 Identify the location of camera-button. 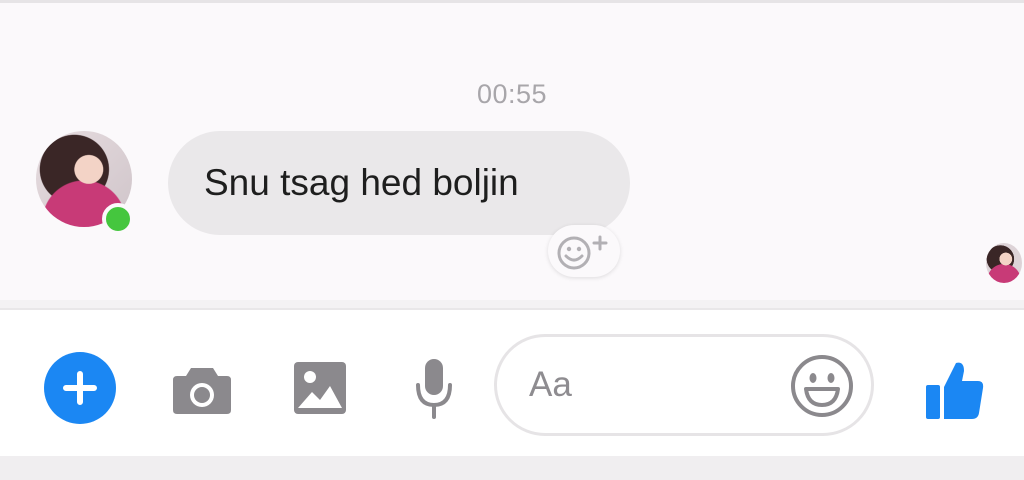
(202, 390).